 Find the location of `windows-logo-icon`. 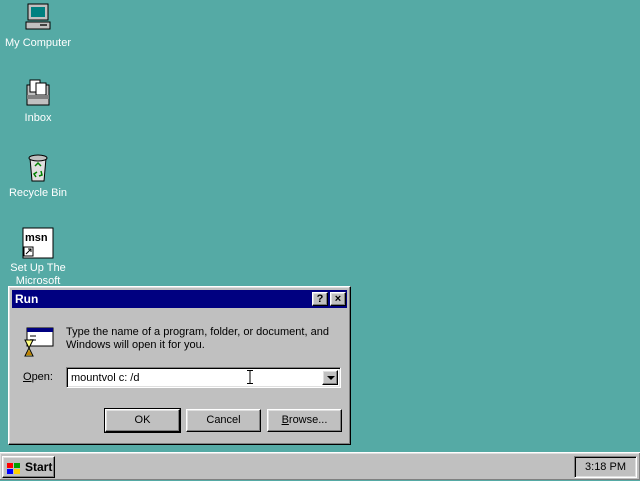

windows-logo-icon is located at coordinates (14, 467).